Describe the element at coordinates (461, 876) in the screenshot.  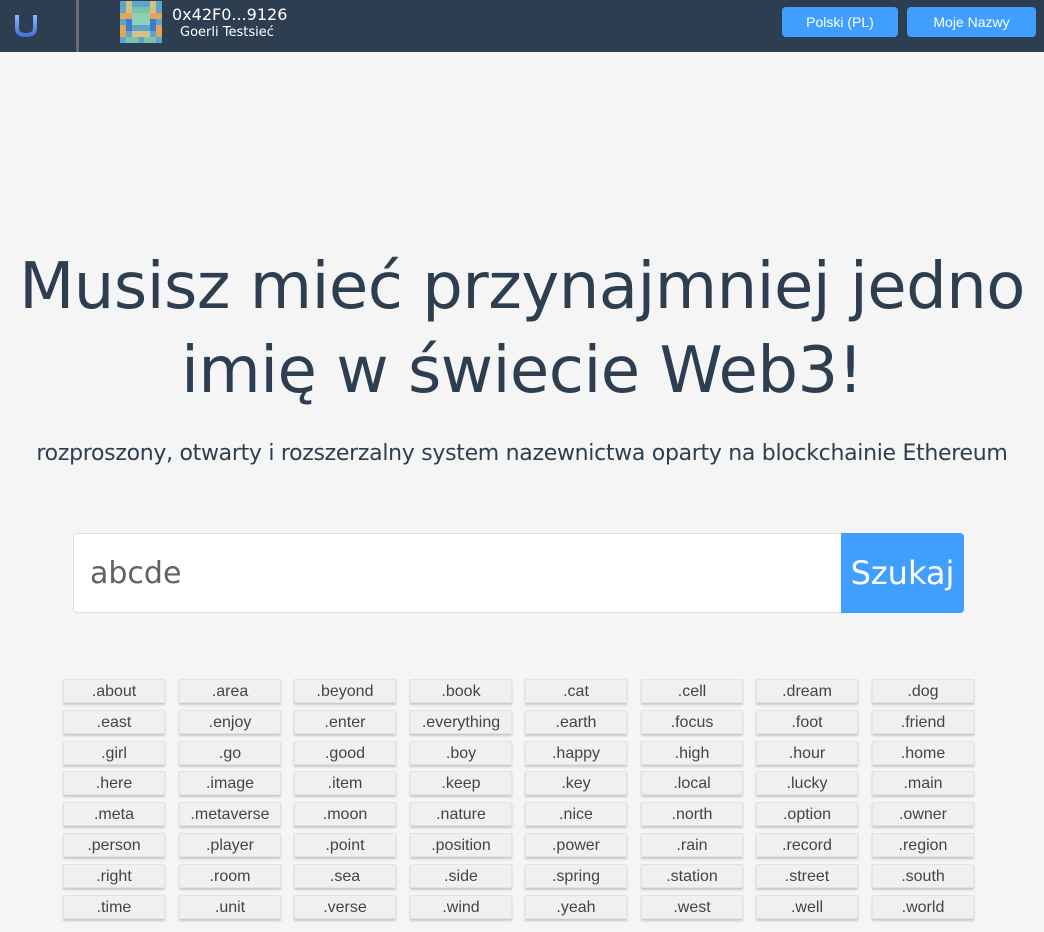
I see `tld-chip: .side` at that location.